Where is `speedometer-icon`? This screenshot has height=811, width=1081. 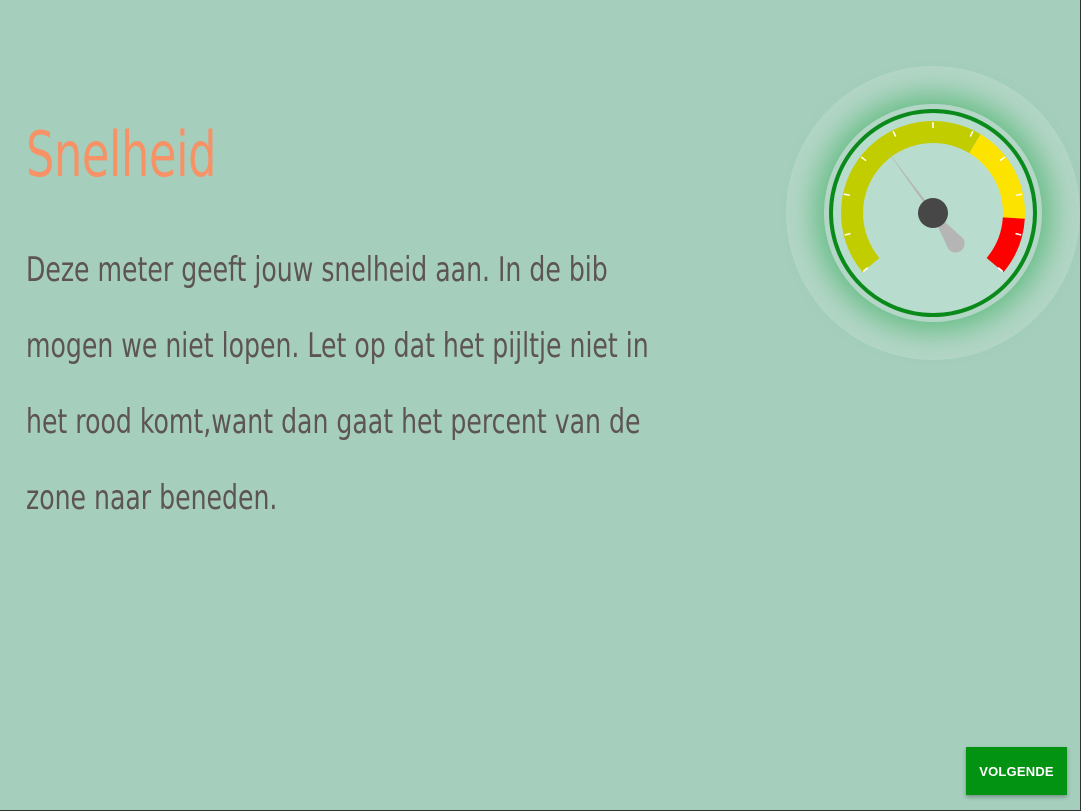 speedometer-icon is located at coordinates (933, 213).